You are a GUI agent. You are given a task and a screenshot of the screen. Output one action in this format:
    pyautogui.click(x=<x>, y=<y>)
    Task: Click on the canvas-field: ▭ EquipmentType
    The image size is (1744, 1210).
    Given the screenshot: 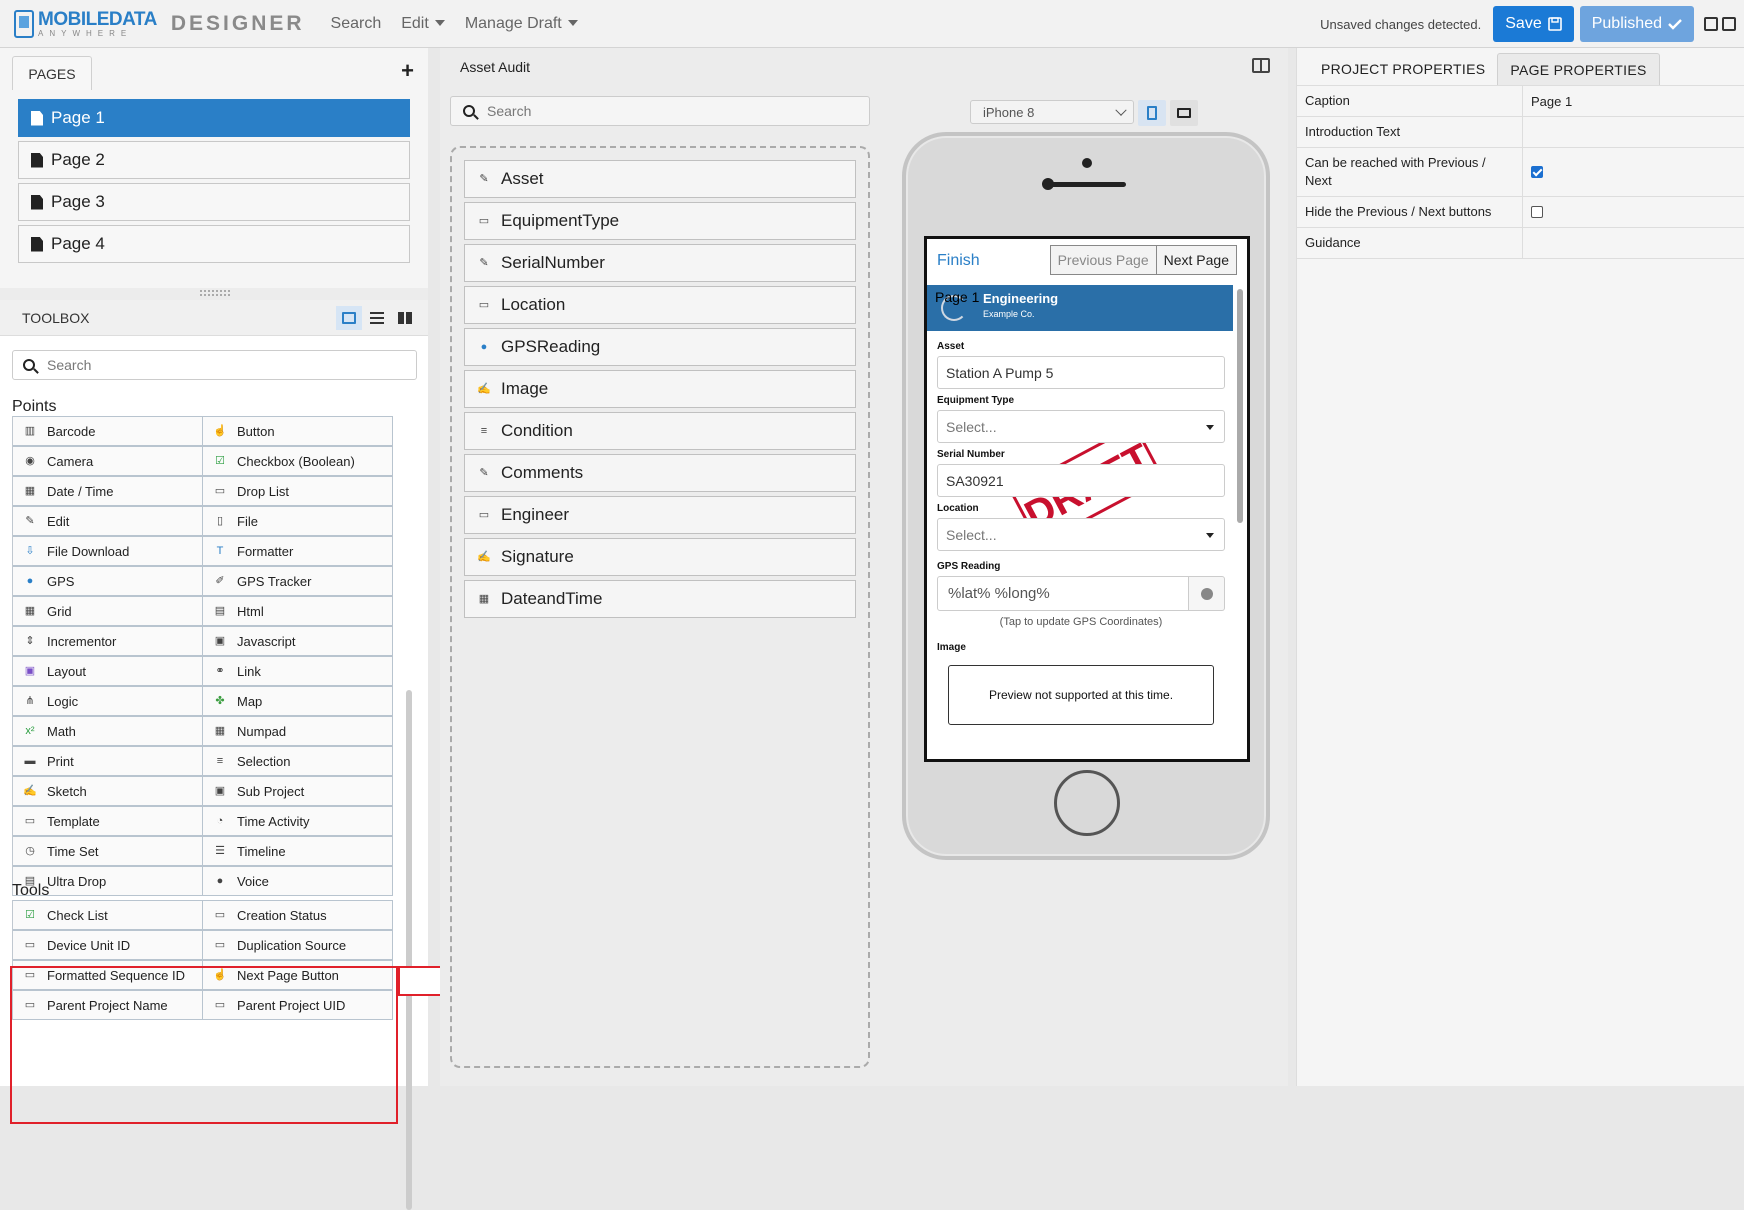 What is the action you would take?
    pyautogui.click(x=660, y=221)
    